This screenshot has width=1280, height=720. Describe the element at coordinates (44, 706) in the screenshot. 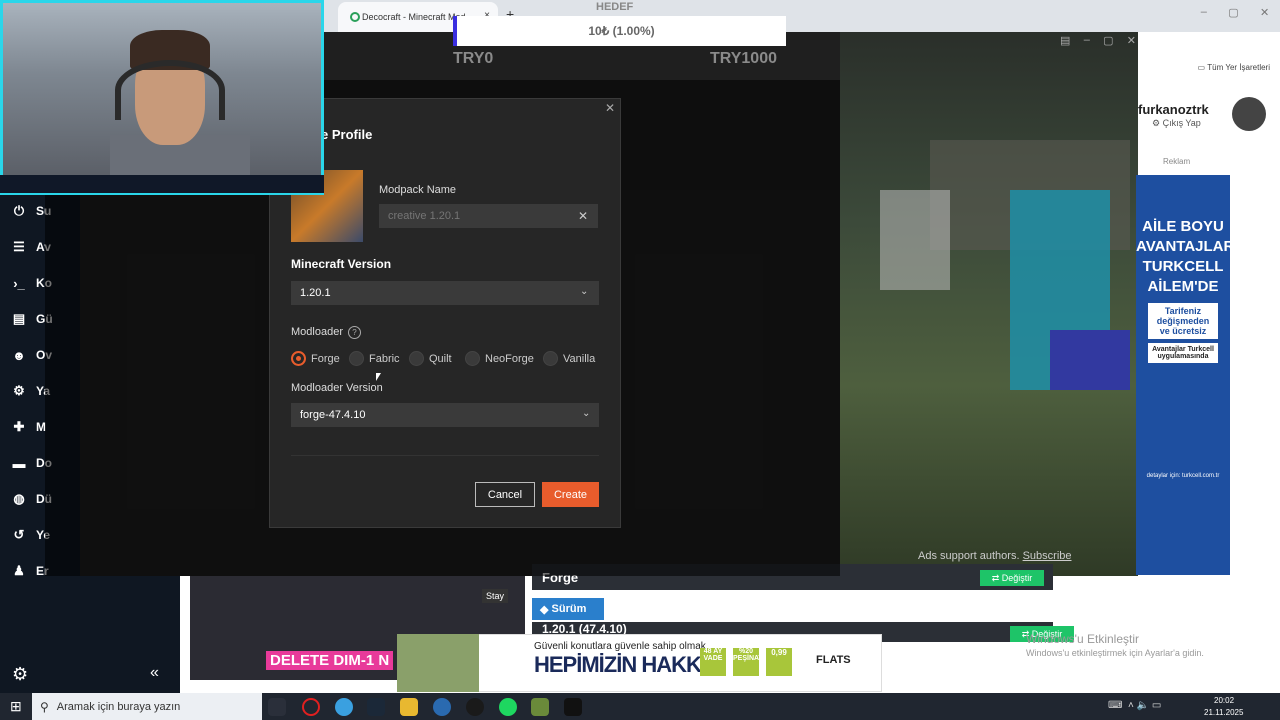

I see `search-icon: ⚲` at that location.